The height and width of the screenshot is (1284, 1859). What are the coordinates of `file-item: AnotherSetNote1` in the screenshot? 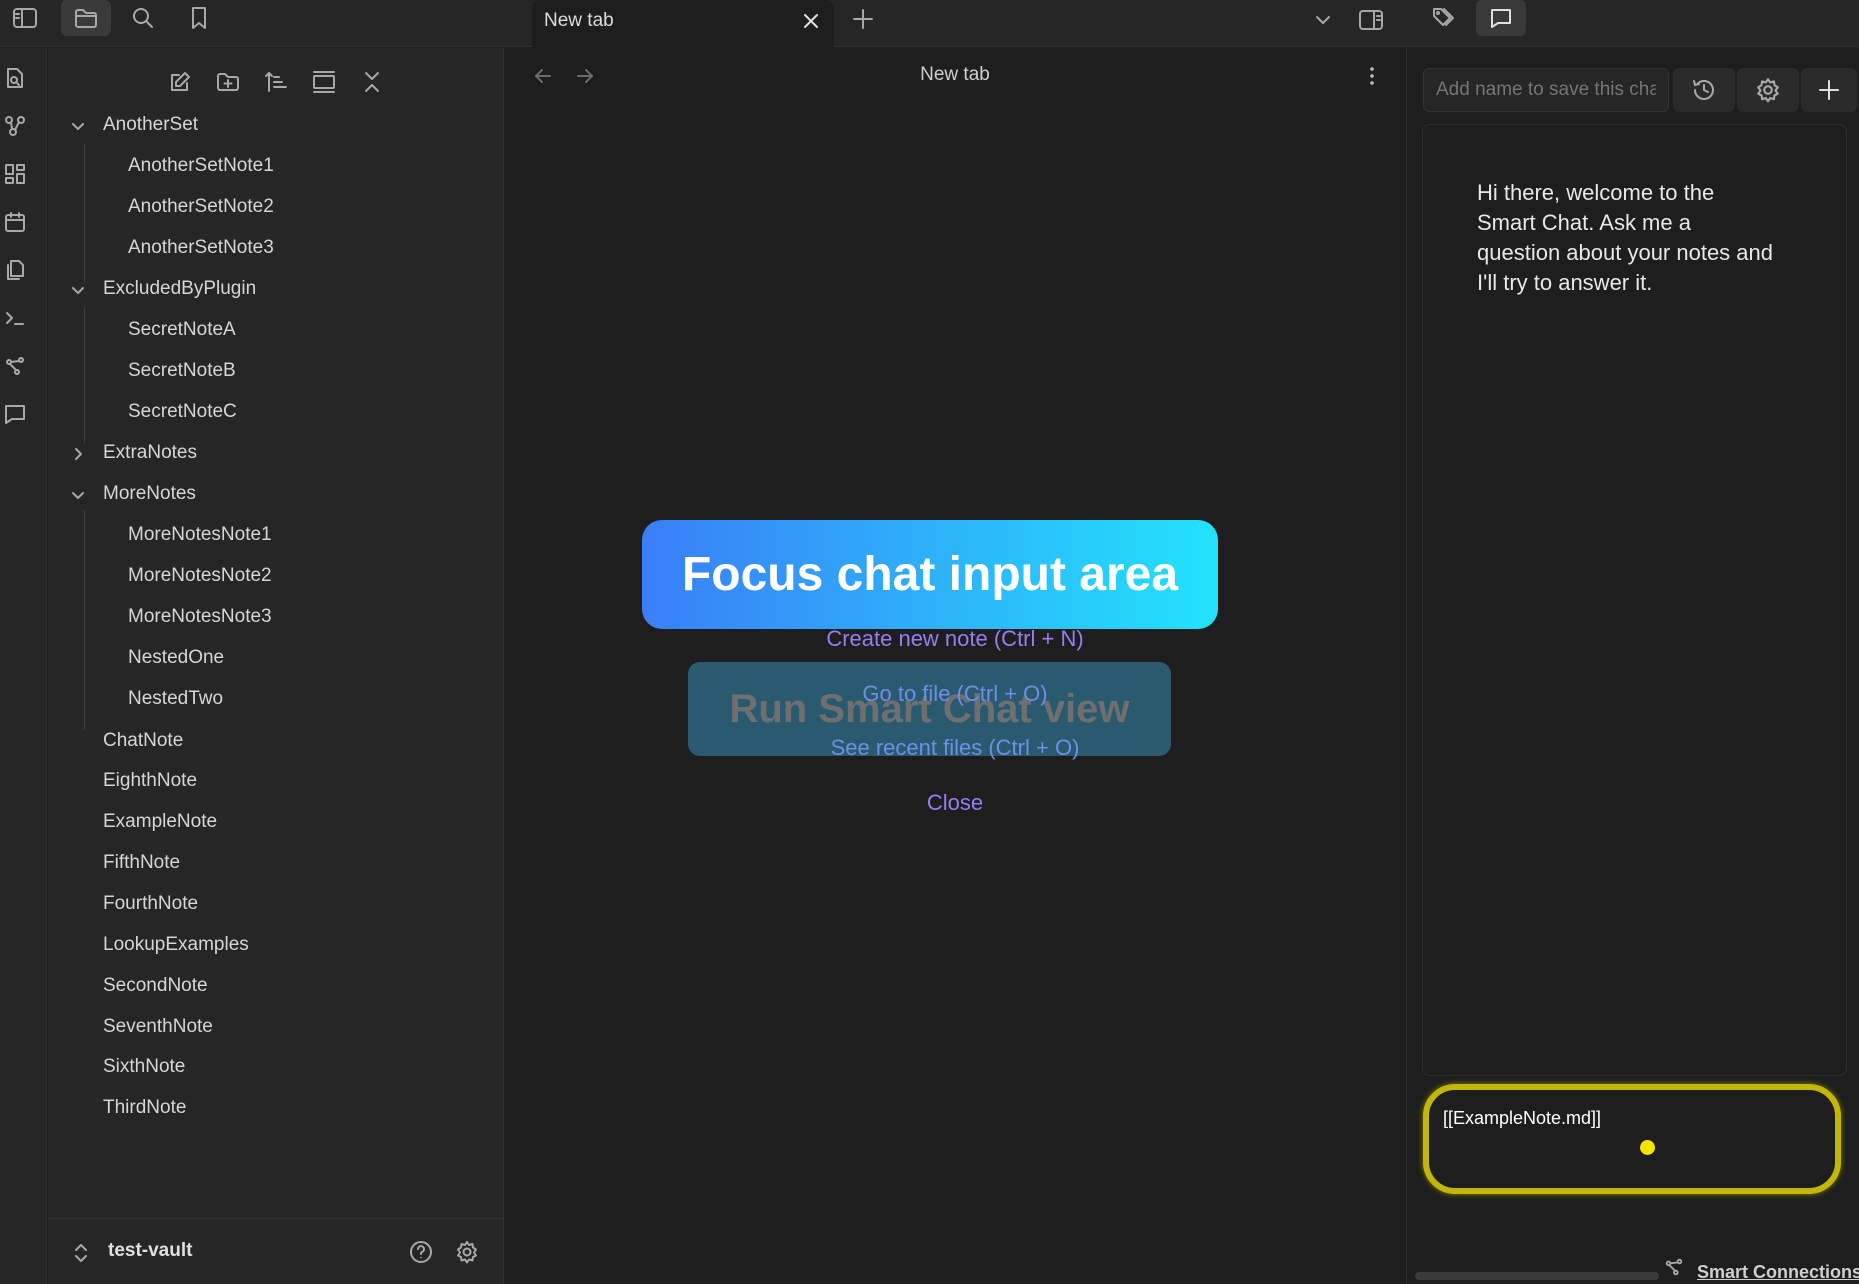 It's located at (201, 166).